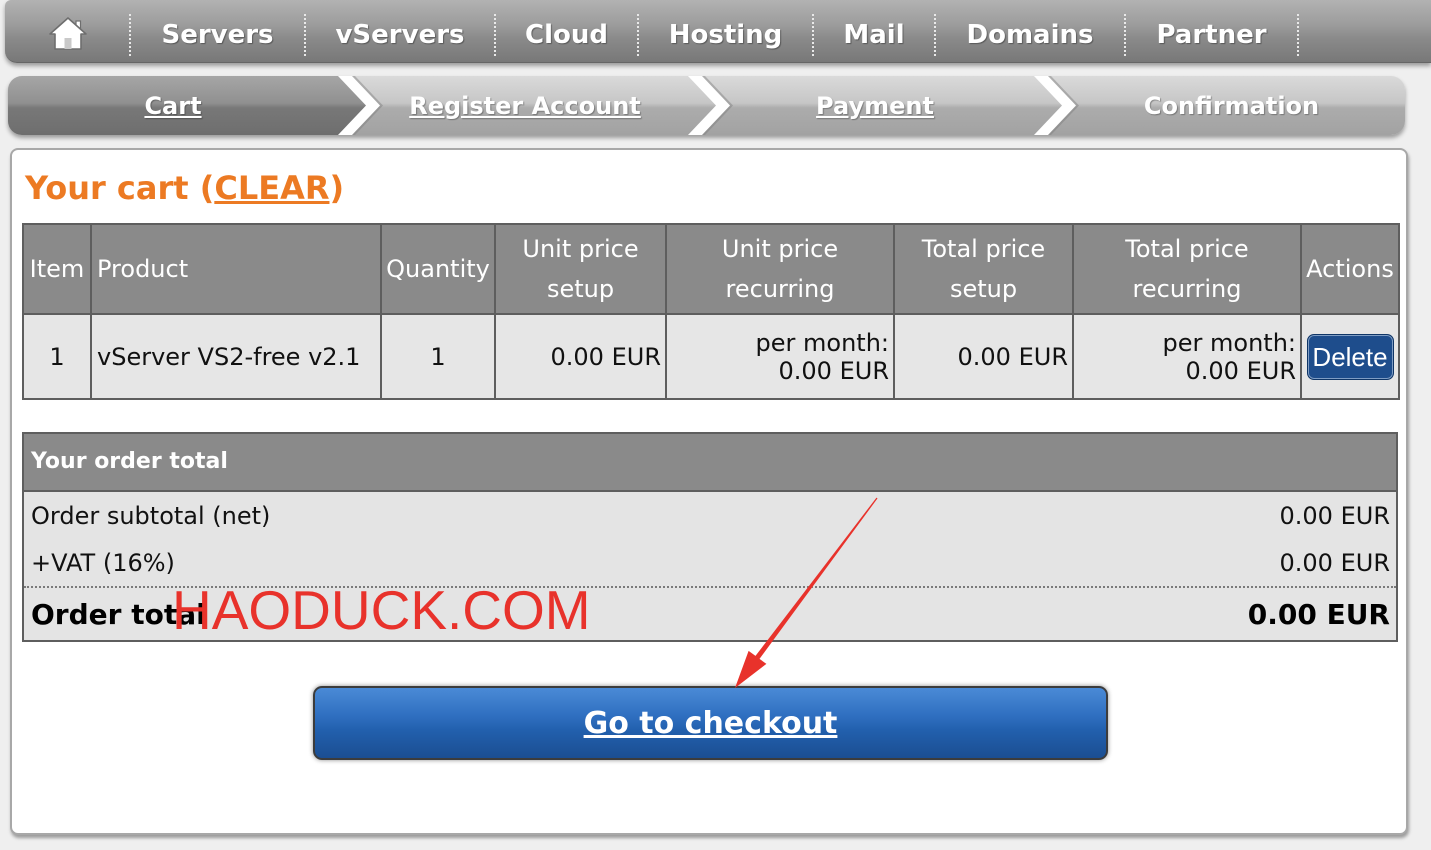 Image resolution: width=1431 pixels, height=850 pixels. I want to click on nav-item-hosting: Hosting, so click(726, 31).